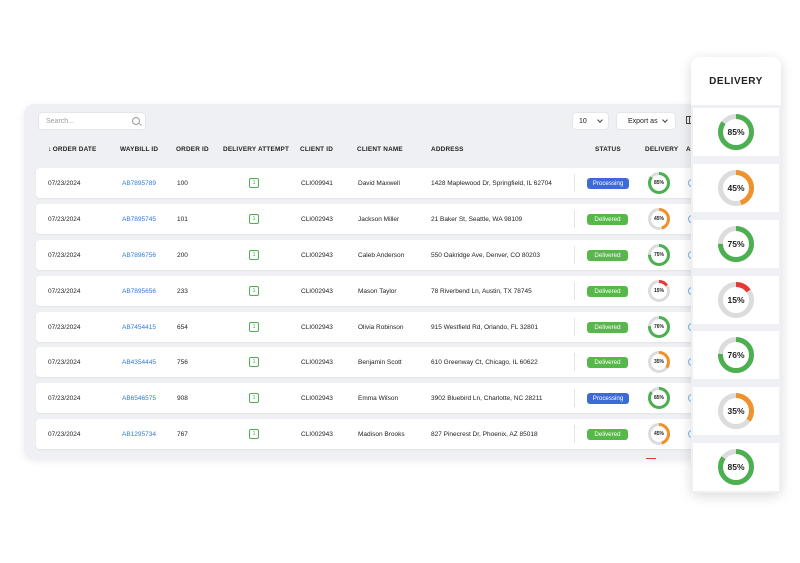 Image resolution: width=800 pixels, height=563 pixels. What do you see at coordinates (317, 183) in the screenshot?
I see `client-id: CLI009941` at bounding box center [317, 183].